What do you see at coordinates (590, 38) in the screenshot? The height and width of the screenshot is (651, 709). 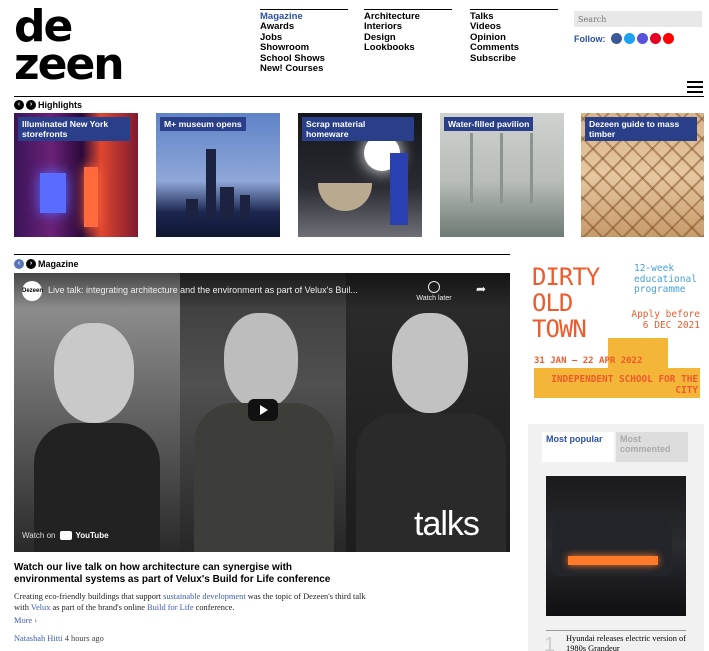 I see `follow-label: Follow:` at bounding box center [590, 38].